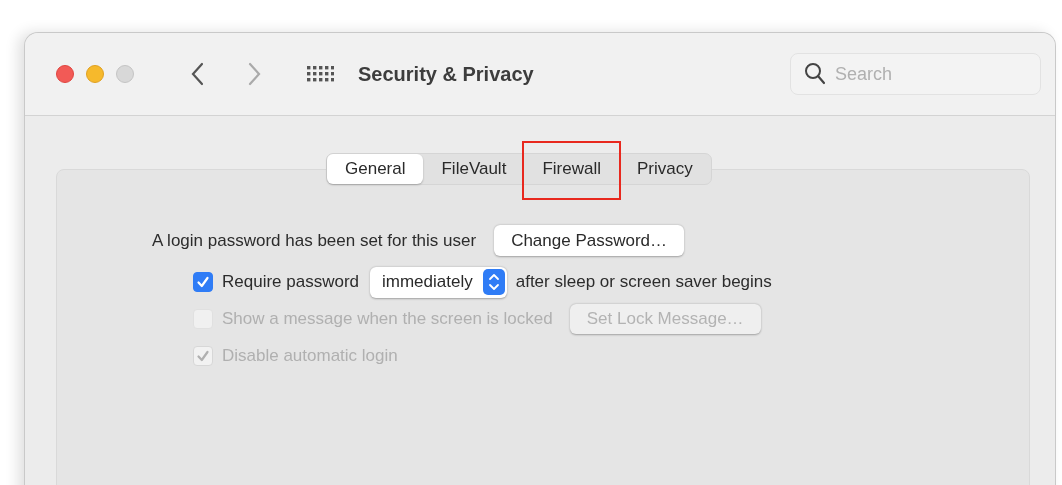 Image resolution: width=1062 pixels, height=485 pixels. I want to click on close-button, so click(65, 74).